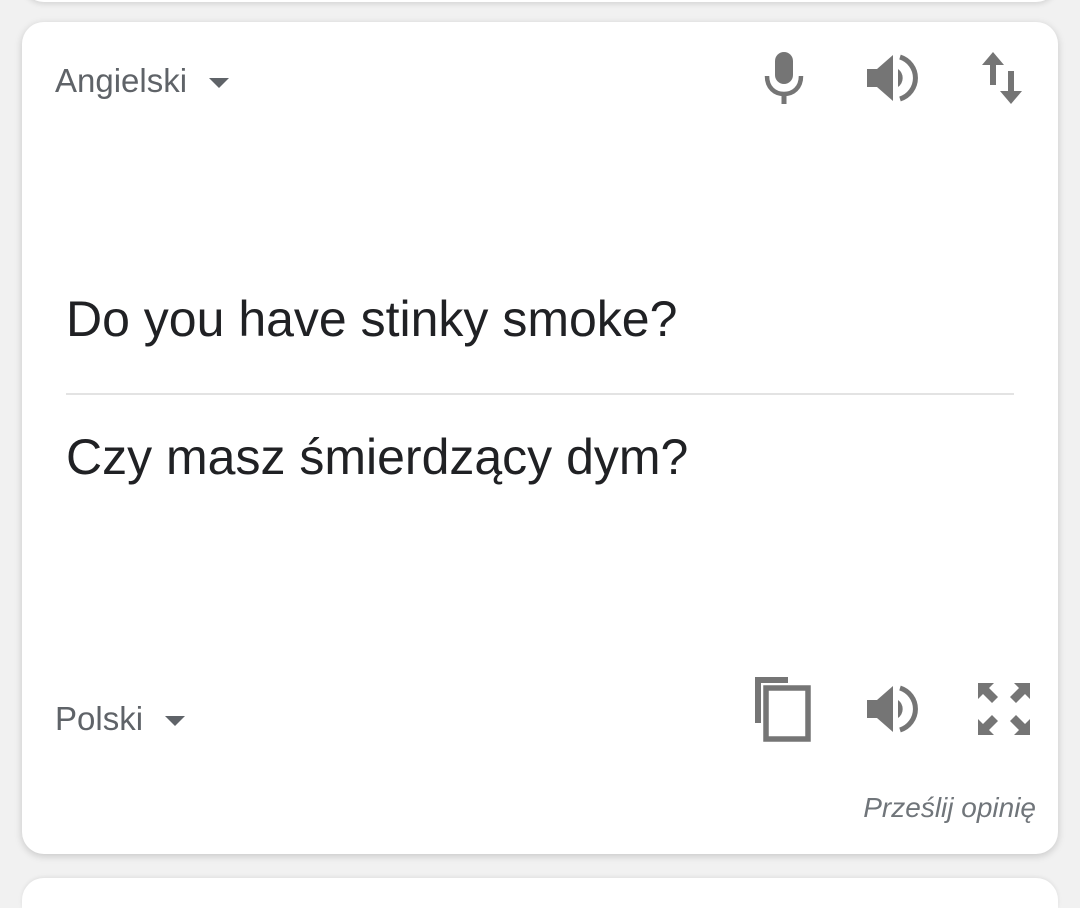 This screenshot has height=908, width=1080. I want to click on fullscreen-icon, so click(1004, 709).